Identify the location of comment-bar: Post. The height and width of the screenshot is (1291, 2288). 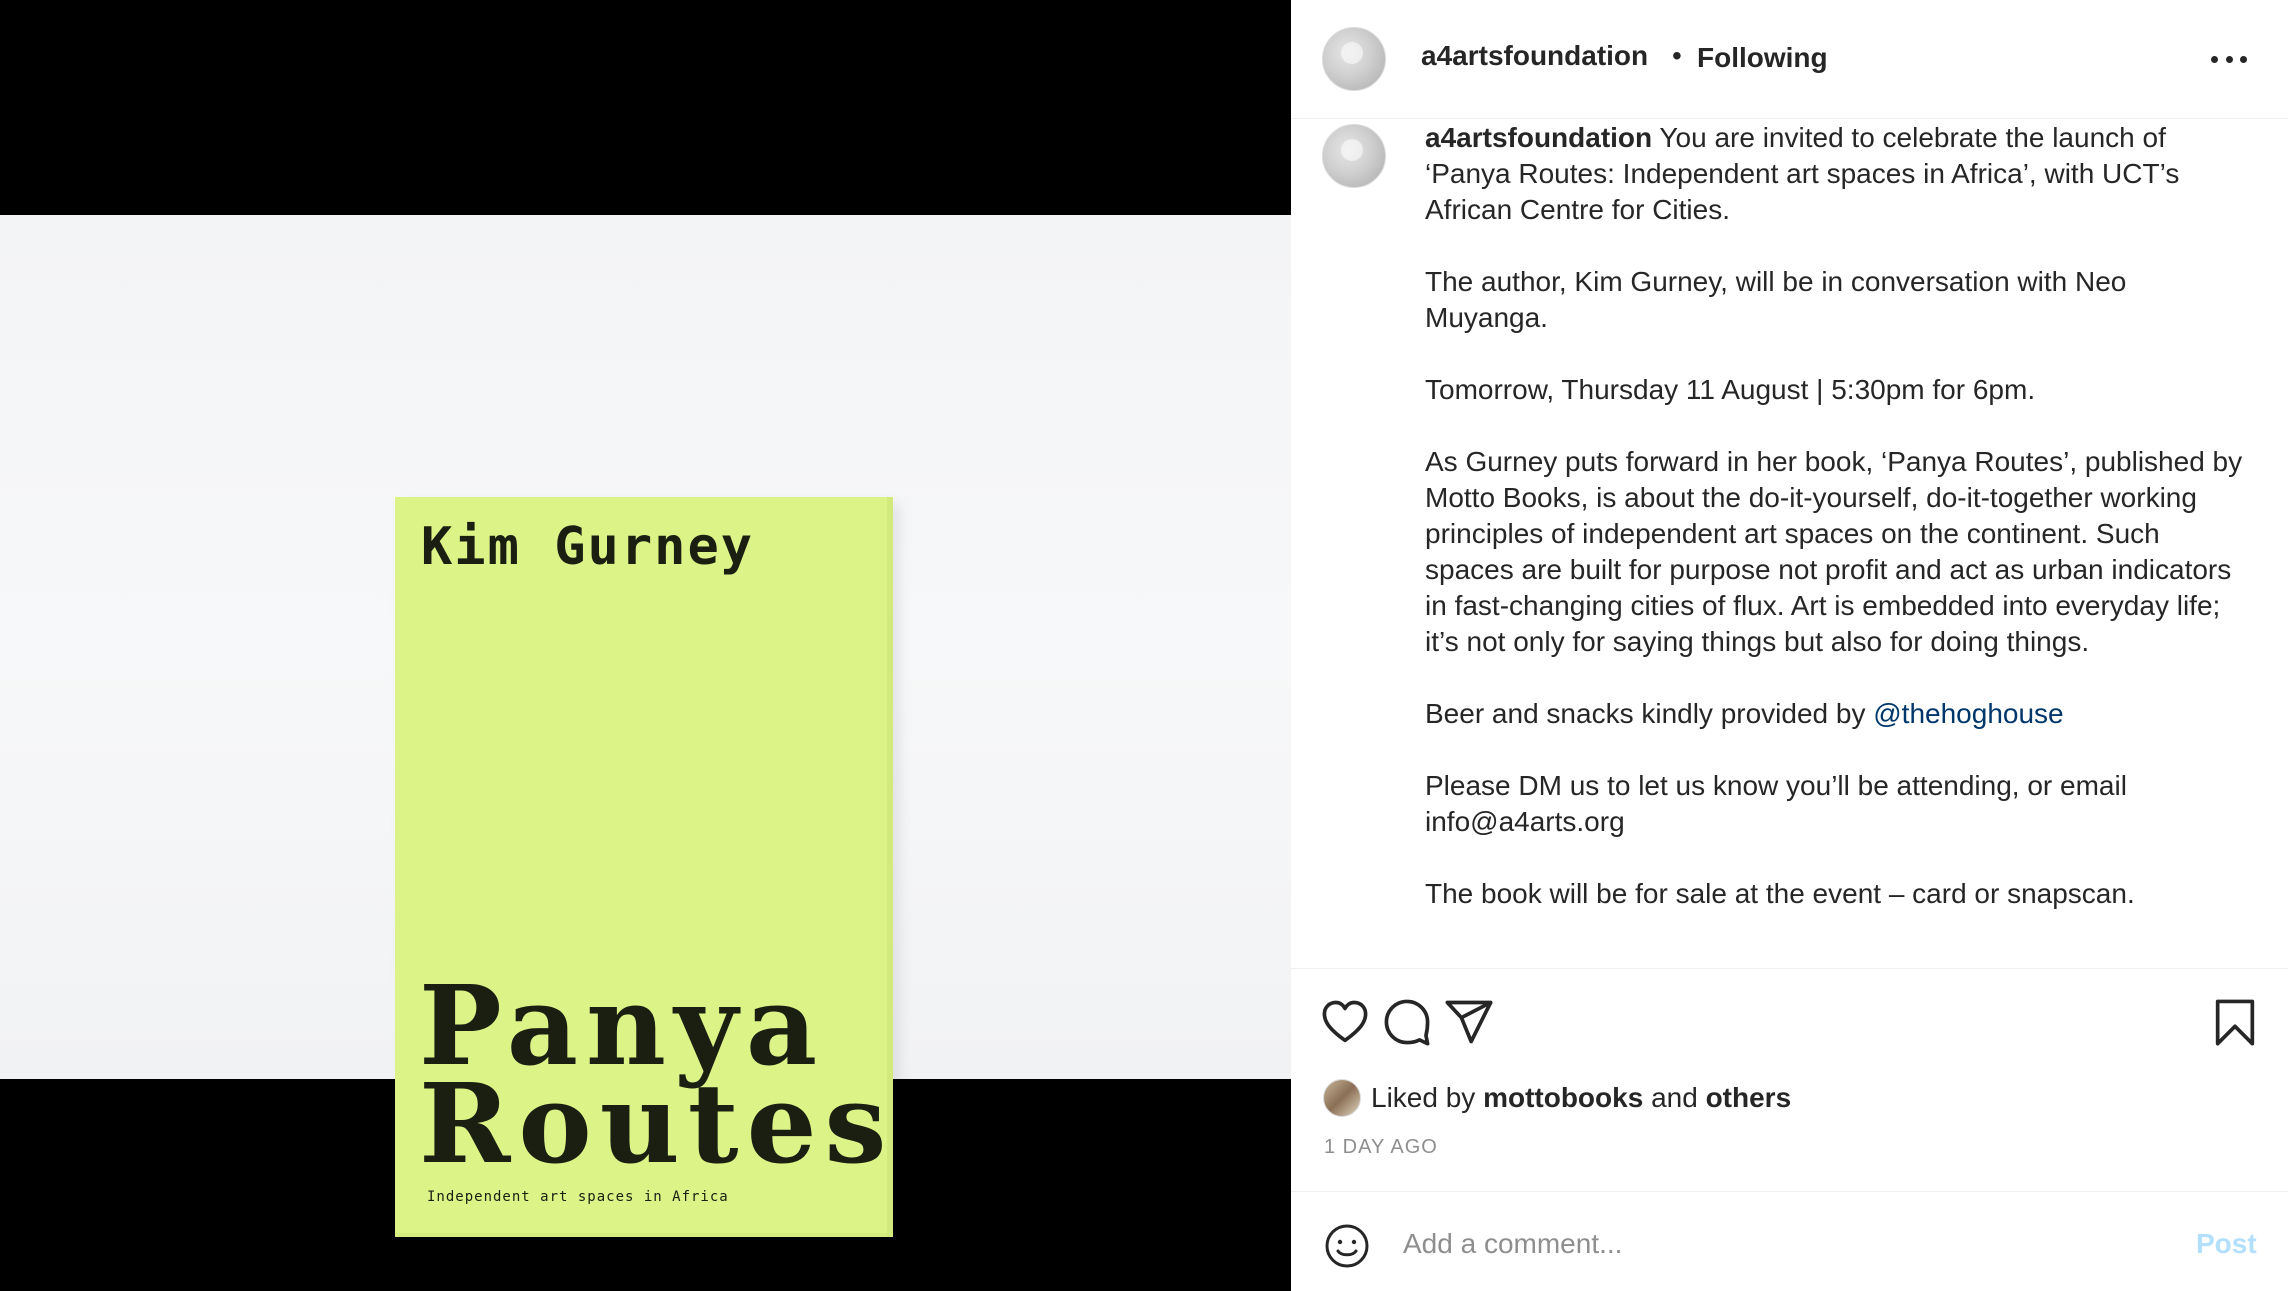
(1789, 1241).